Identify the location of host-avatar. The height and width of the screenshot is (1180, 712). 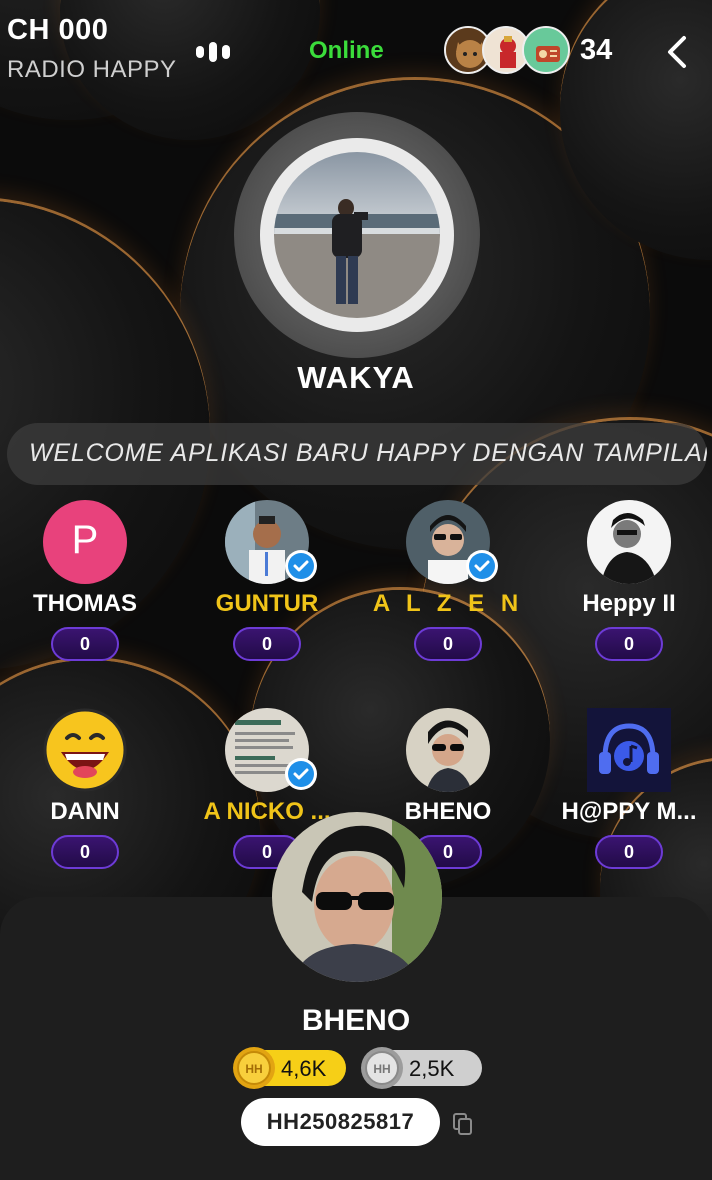
(357, 235).